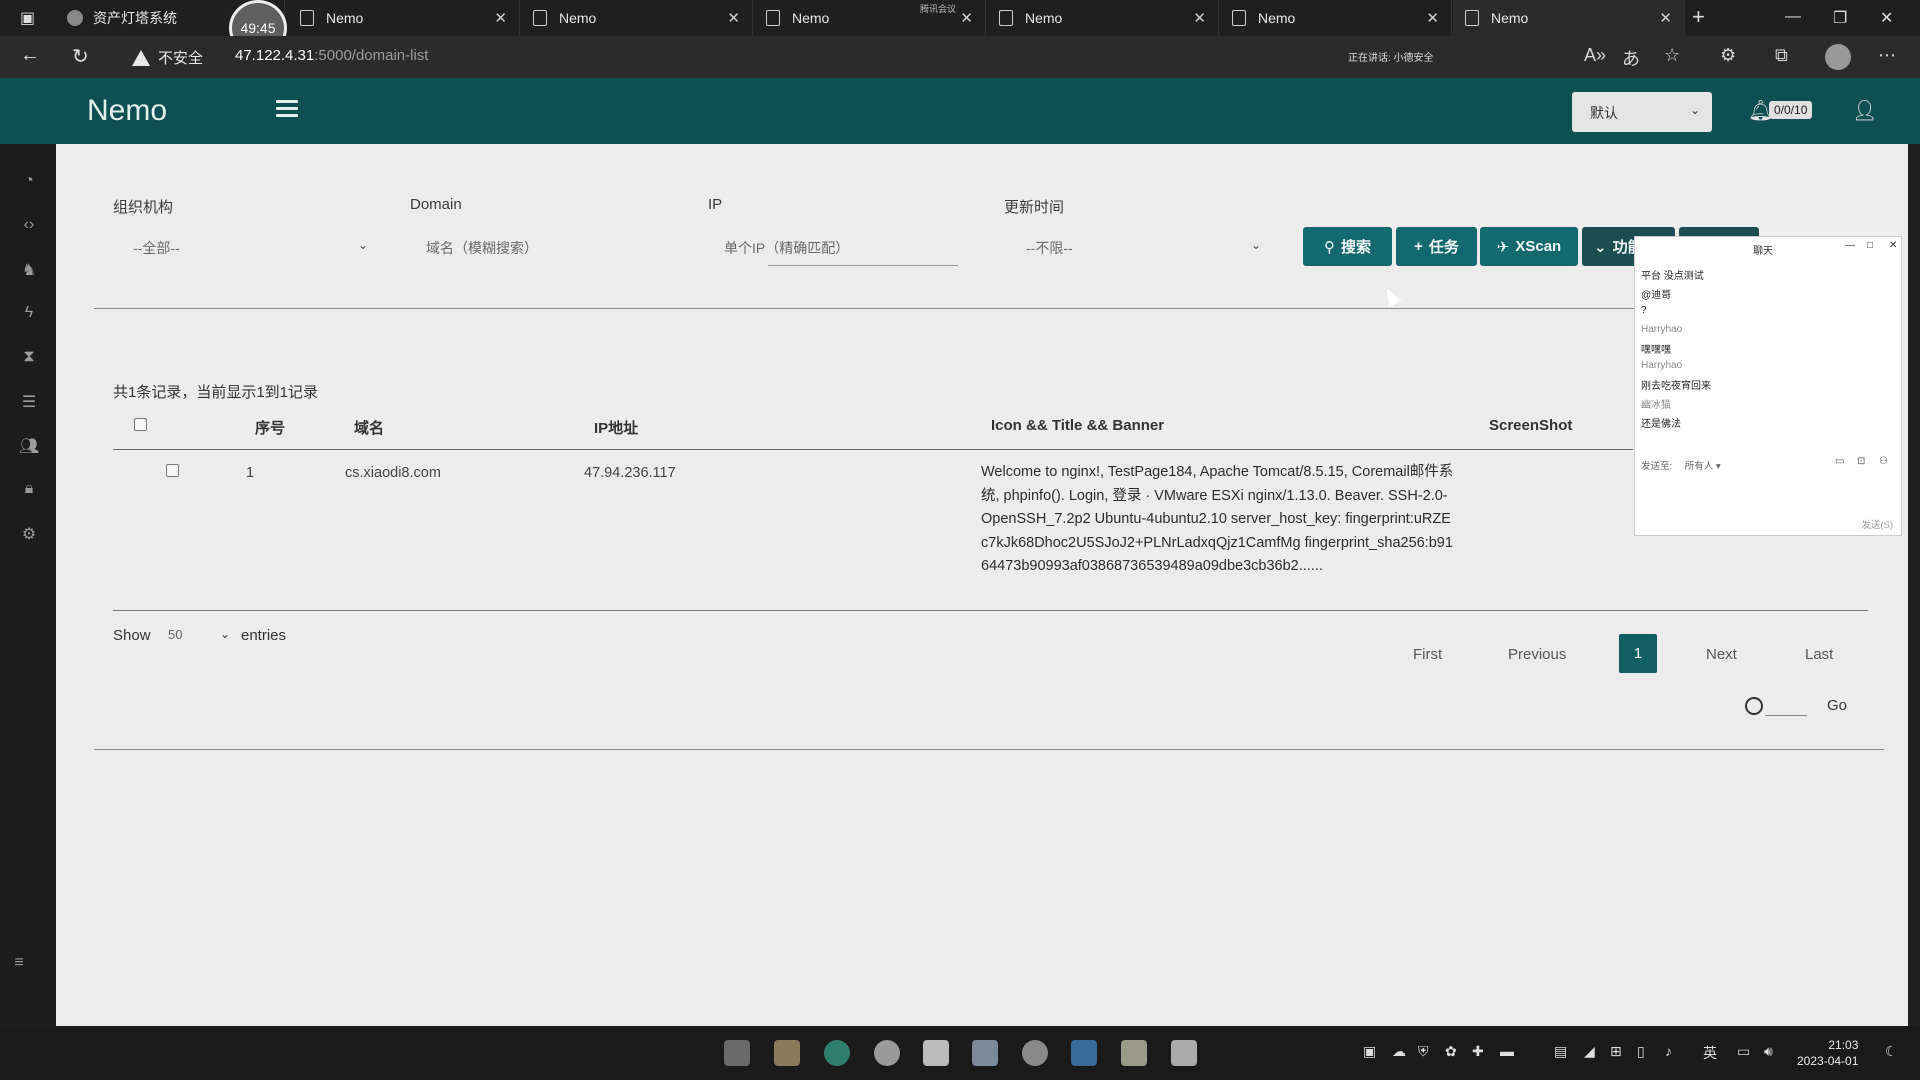  I want to click on collapse-icon: ≡, so click(19, 963).